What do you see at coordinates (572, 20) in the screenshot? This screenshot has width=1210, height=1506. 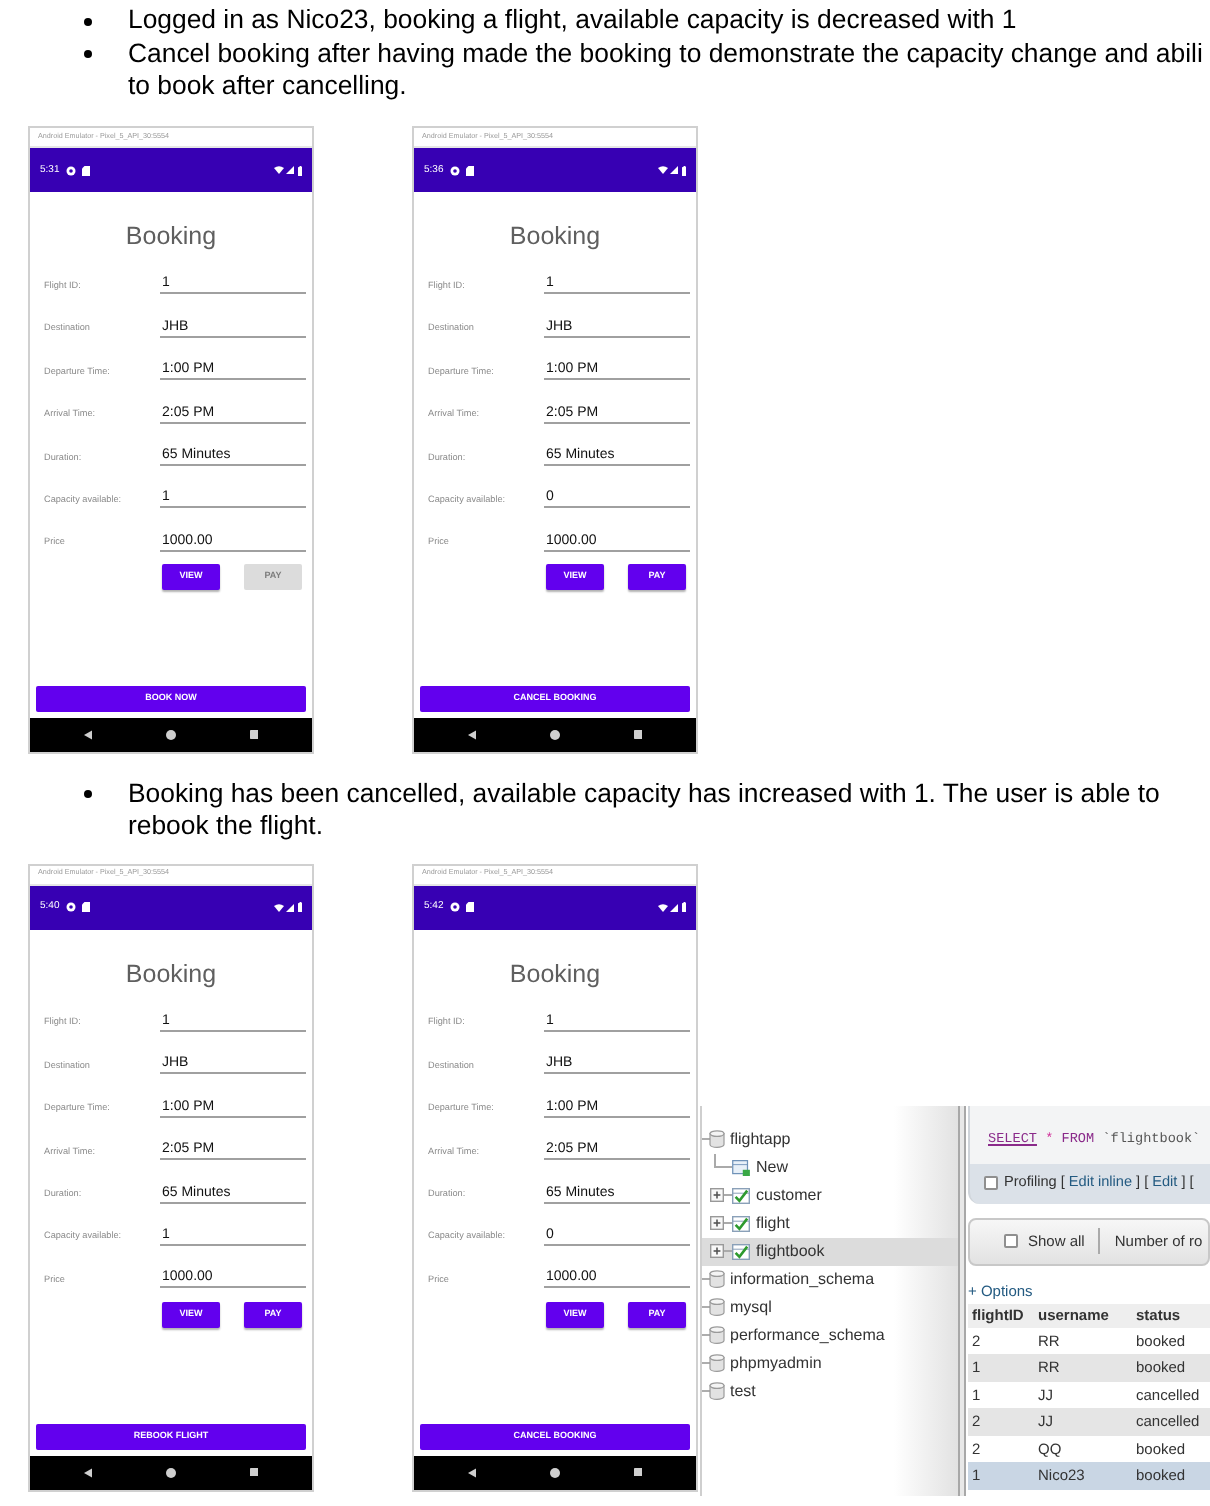 I see `bullet-text: Logged in as Nico23, booking a flight, available capacity is decreased with 1` at bounding box center [572, 20].